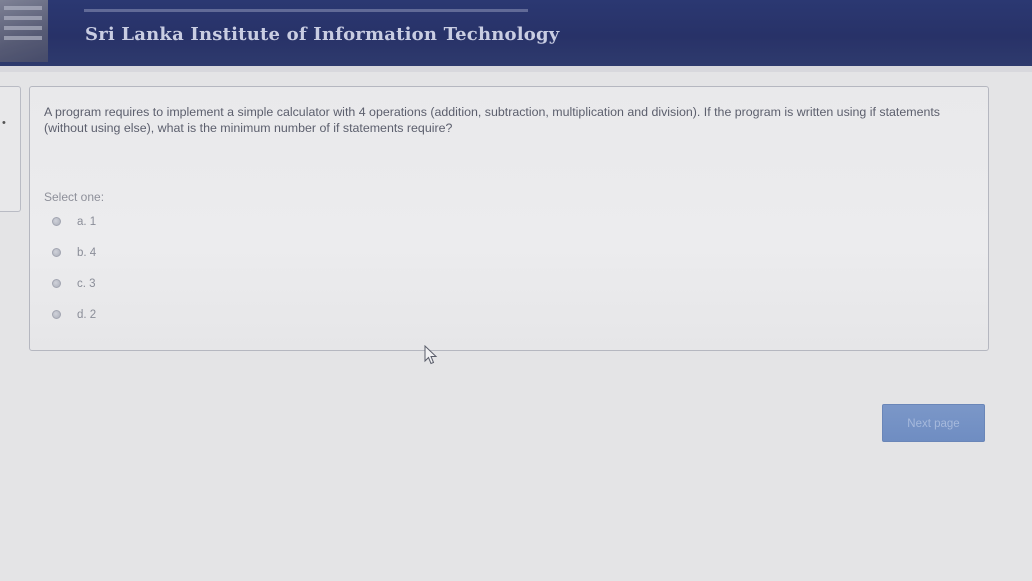 This screenshot has width=1032, height=581. What do you see at coordinates (306, 10) in the screenshot?
I see `header-divider` at bounding box center [306, 10].